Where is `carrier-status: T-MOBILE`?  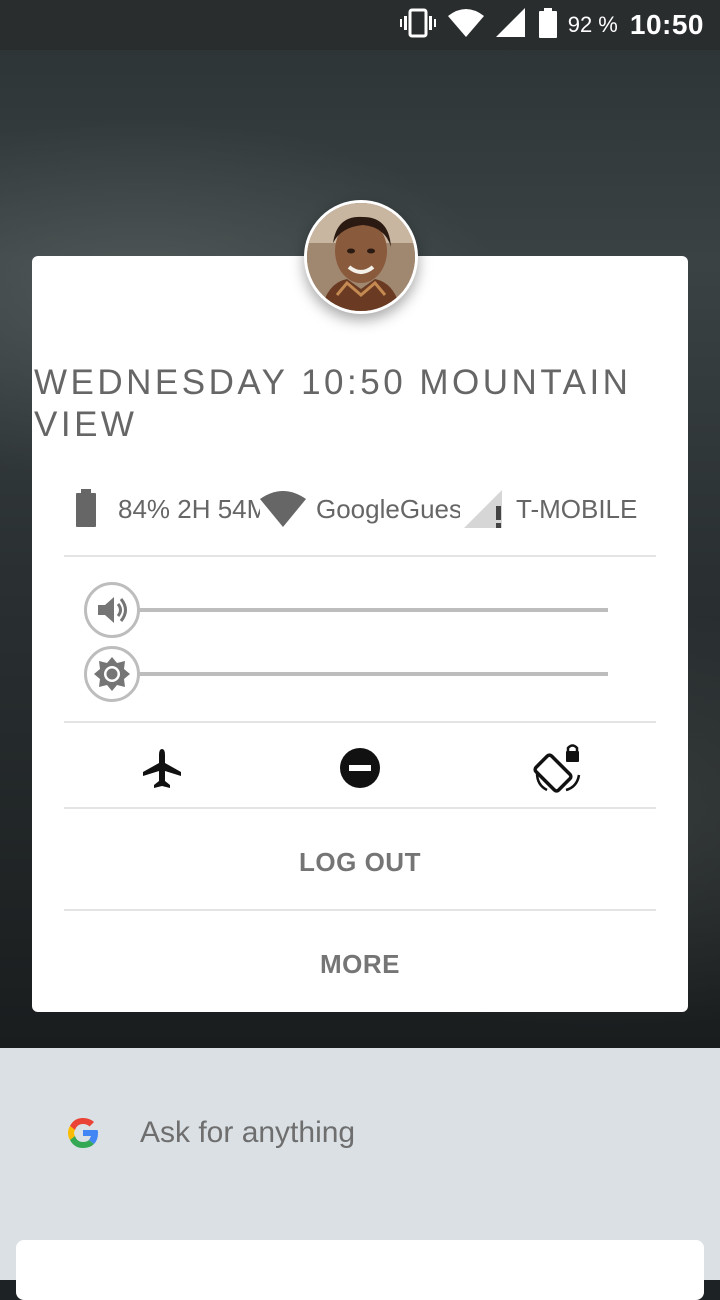 carrier-status: T-MOBILE is located at coordinates (559, 509).